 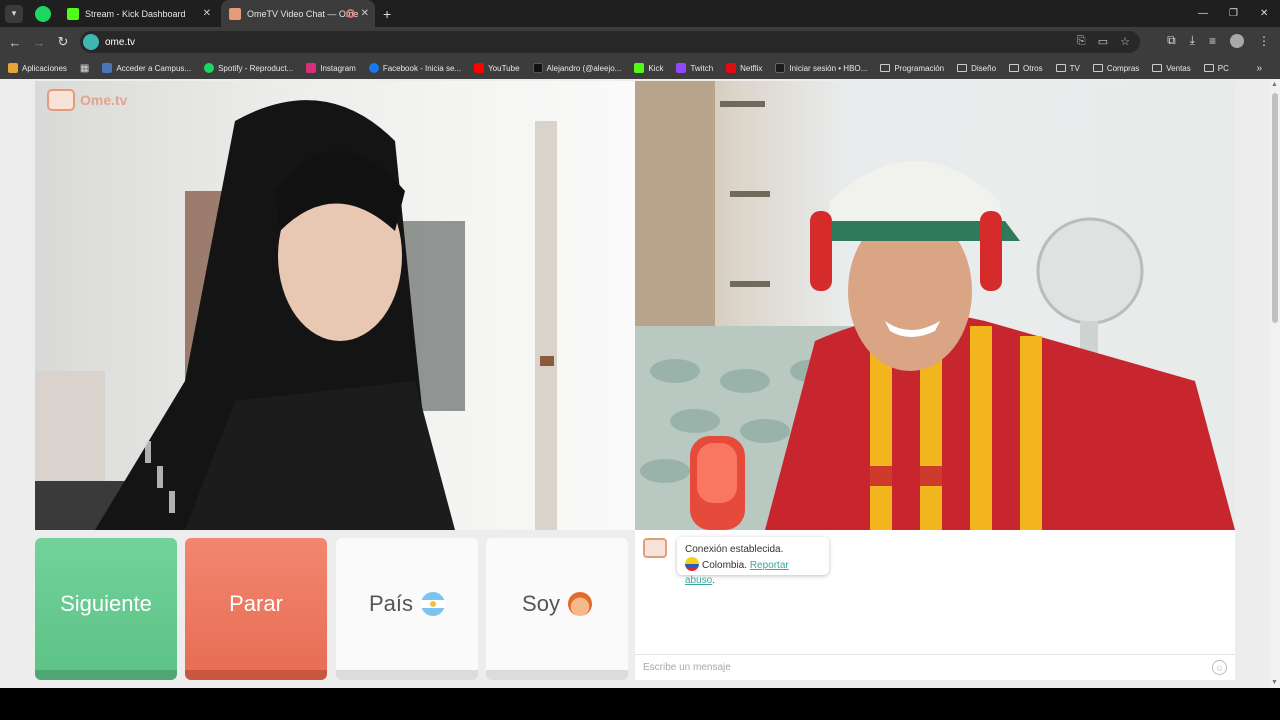 What do you see at coordinates (391, 603) in the screenshot?
I see `country-label: País` at bounding box center [391, 603].